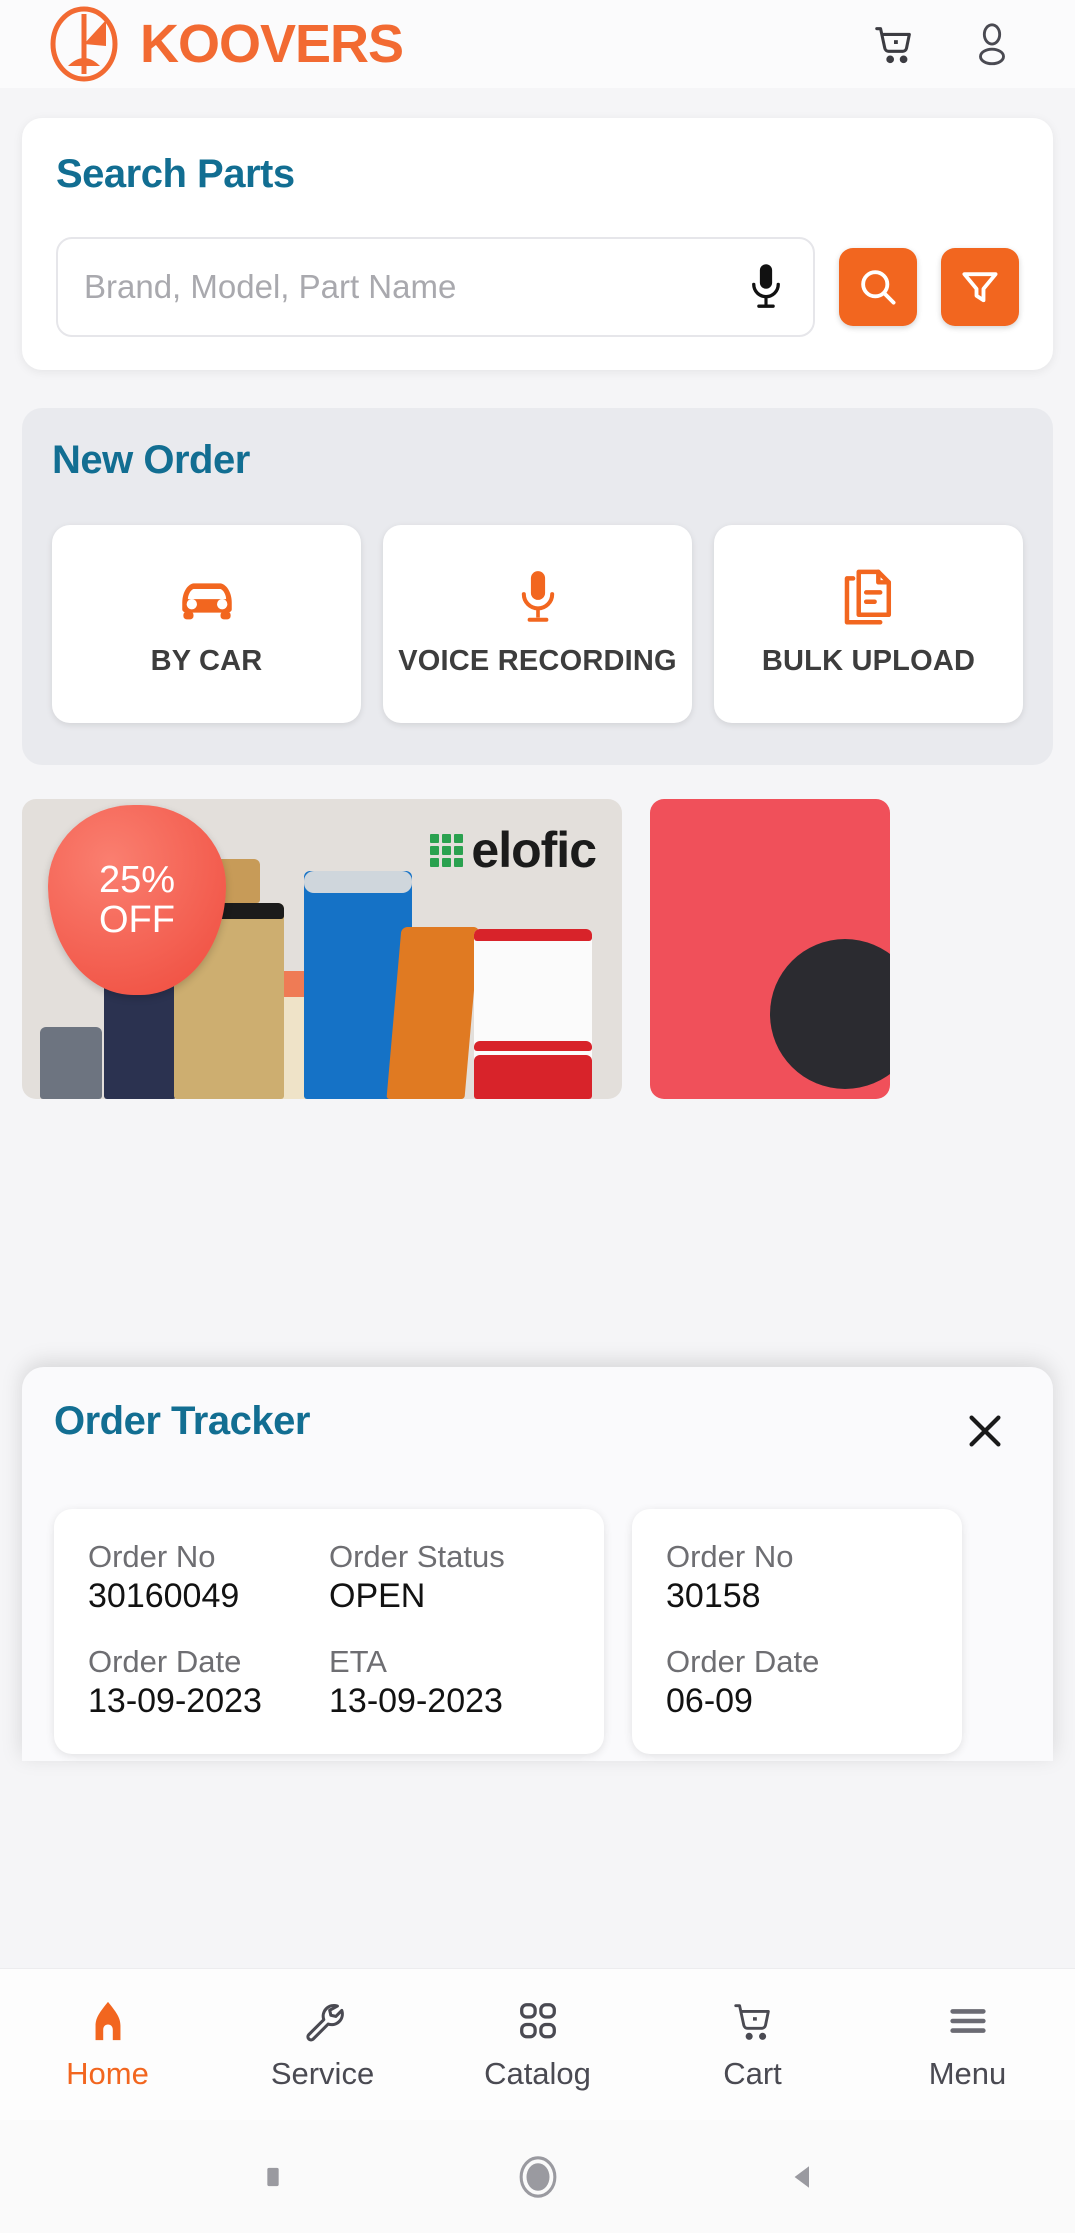  What do you see at coordinates (323, 2021) in the screenshot?
I see `wrench-icon` at bounding box center [323, 2021].